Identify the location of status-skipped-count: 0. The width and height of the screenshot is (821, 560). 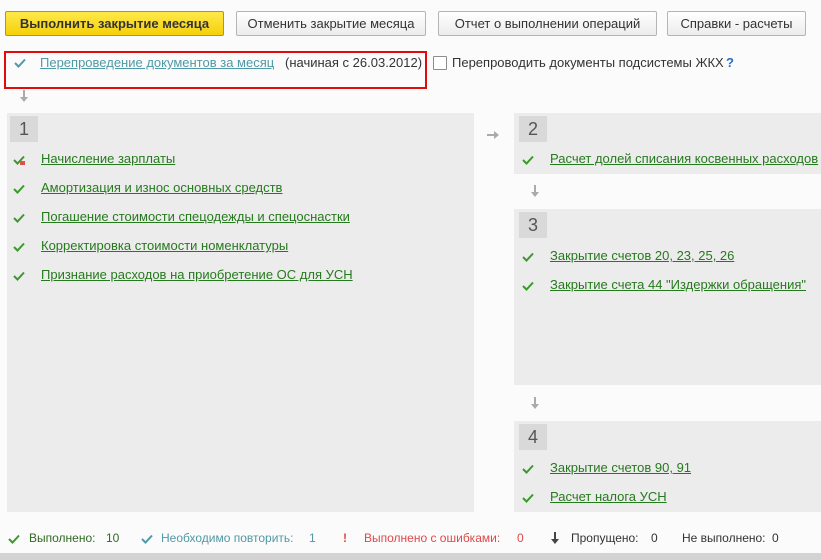
(654, 538).